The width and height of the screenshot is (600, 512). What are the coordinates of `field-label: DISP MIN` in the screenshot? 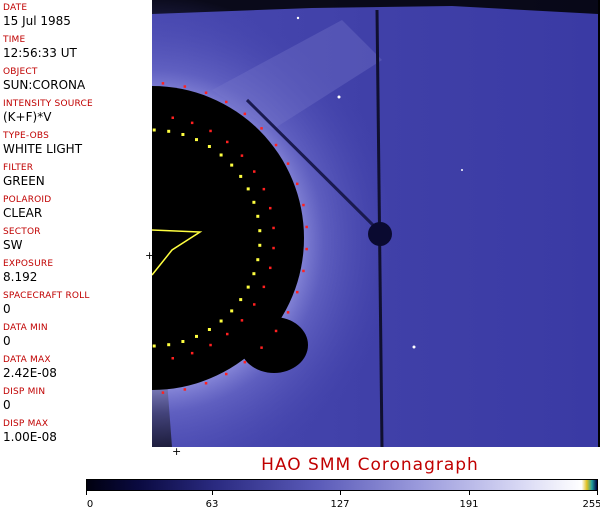 It's located at (24, 392).